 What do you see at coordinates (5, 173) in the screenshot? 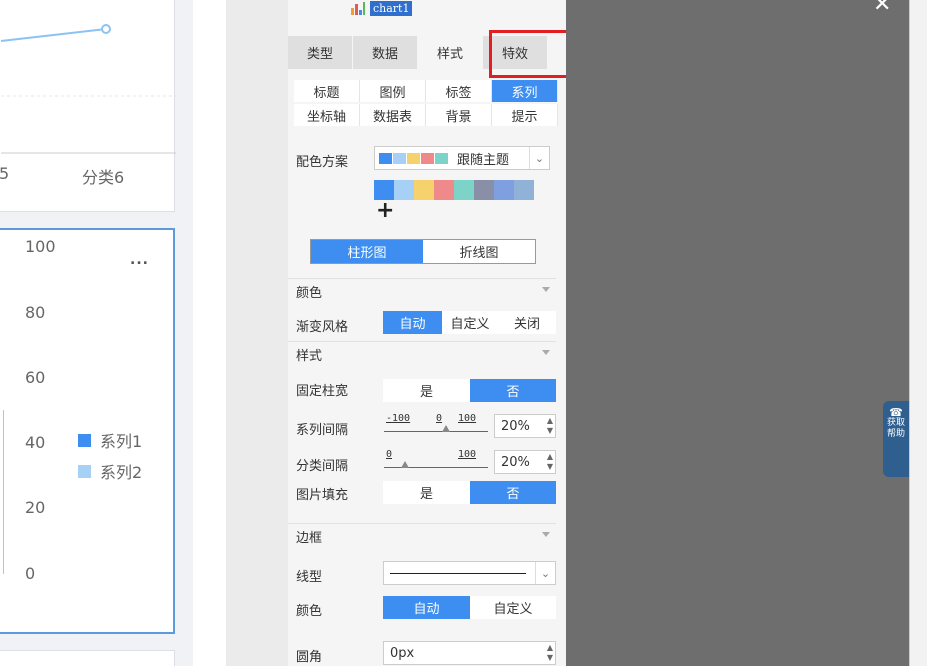
I see `x-tick-label: 5` at bounding box center [5, 173].